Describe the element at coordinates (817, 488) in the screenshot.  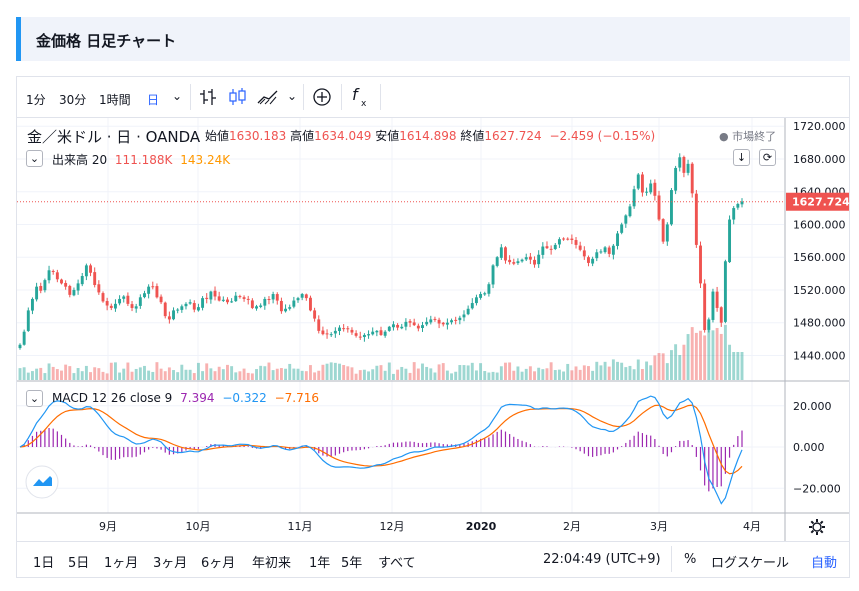
I see `macd-tick-label: −20.000` at that location.